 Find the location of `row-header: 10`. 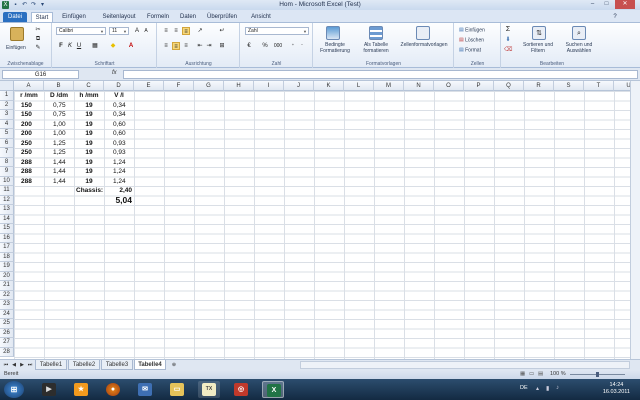

row-header: 10 is located at coordinates (7, 181).